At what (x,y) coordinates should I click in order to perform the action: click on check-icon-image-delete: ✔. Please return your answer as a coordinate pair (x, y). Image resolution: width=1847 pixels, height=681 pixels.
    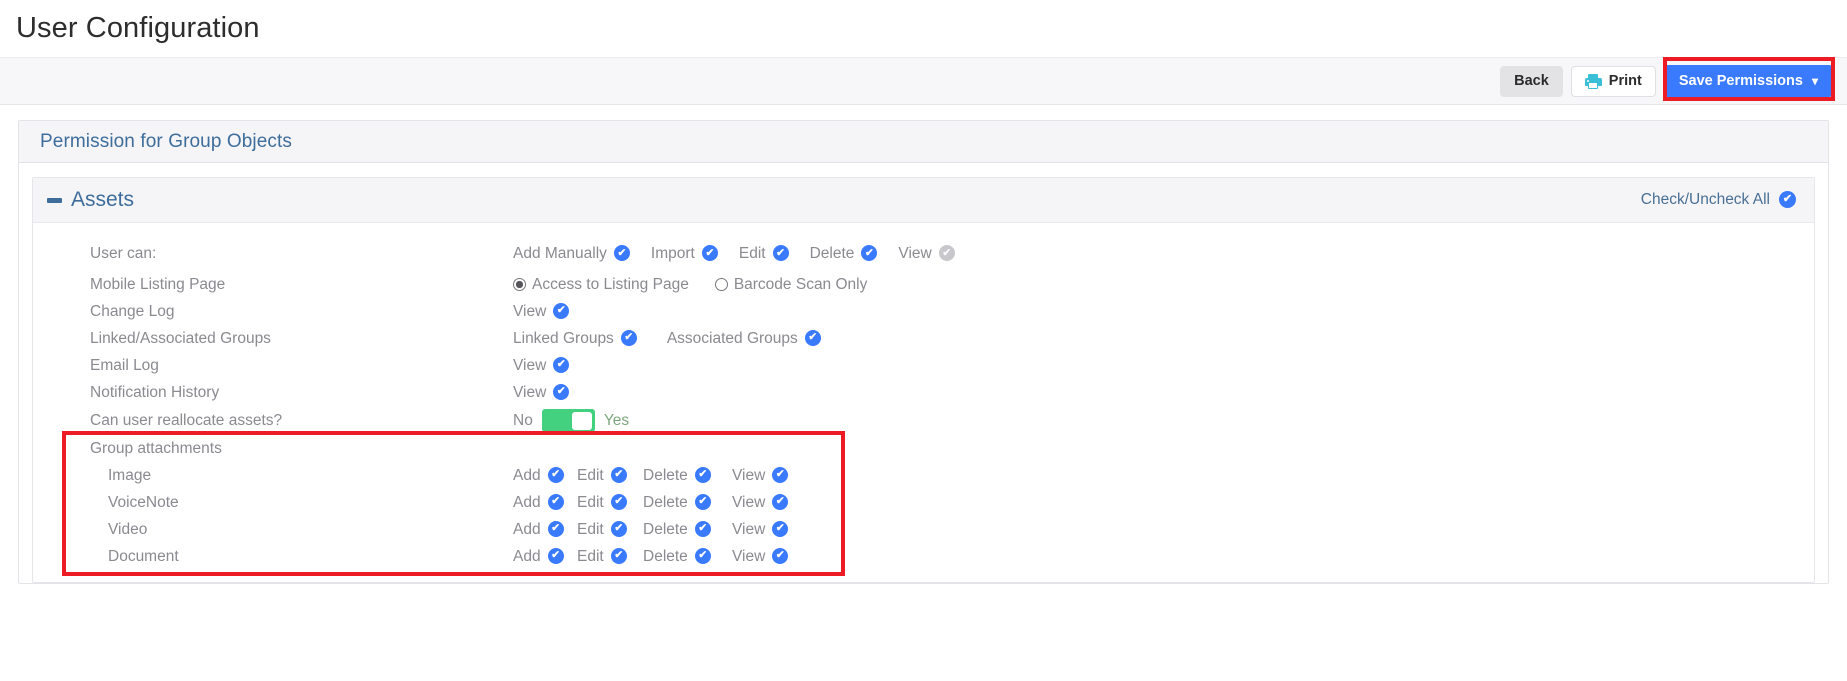
    Looking at the image, I should click on (702, 474).